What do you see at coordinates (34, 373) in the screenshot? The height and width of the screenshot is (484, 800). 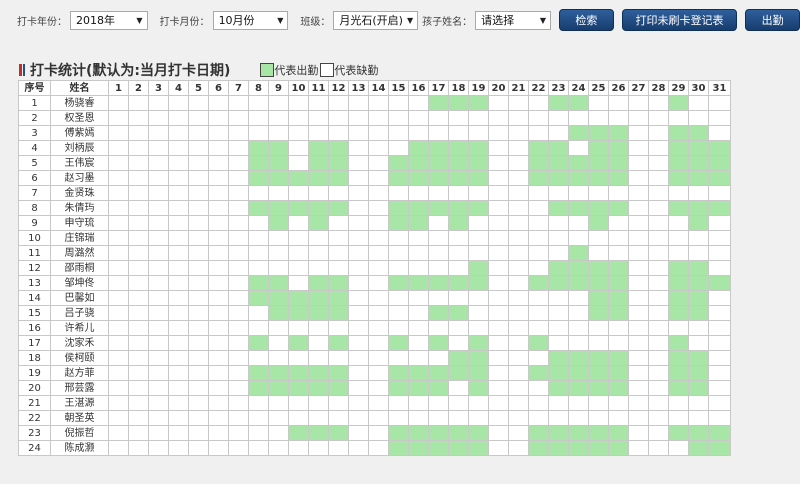 I see `row-index: 19` at bounding box center [34, 373].